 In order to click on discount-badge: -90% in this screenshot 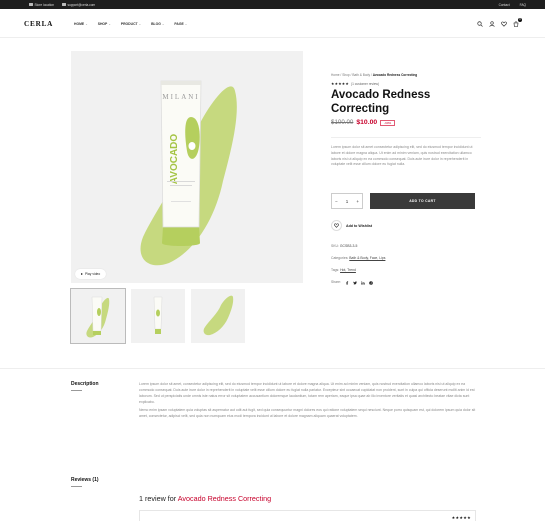, I will do `click(388, 122)`.